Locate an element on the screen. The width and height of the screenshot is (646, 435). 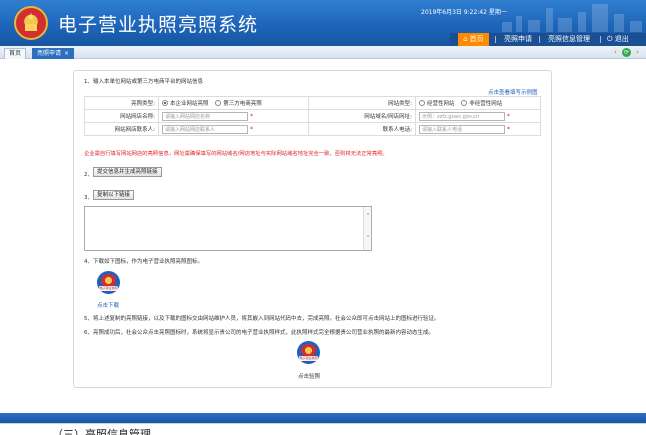
site-noncommercial-radio is located at coordinates (464, 103).